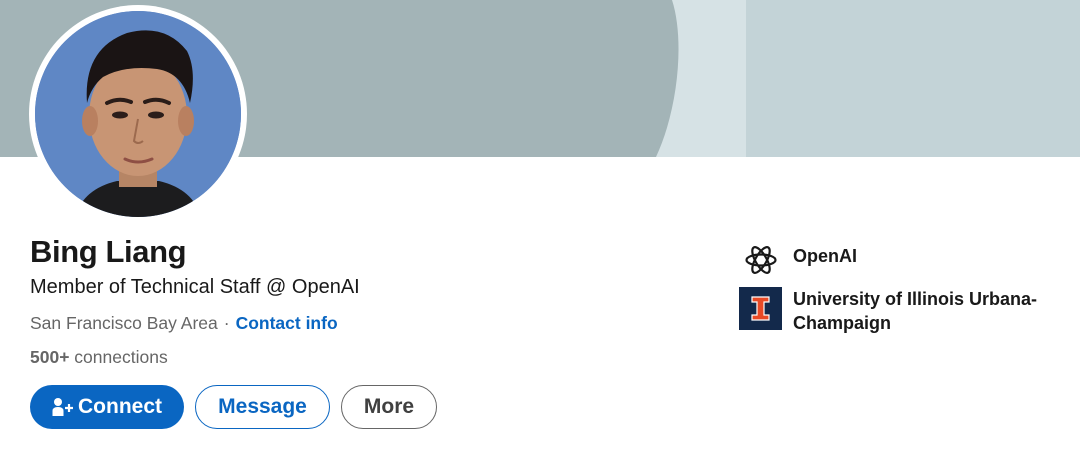  I want to click on openai-logo-icon, so click(760, 259).